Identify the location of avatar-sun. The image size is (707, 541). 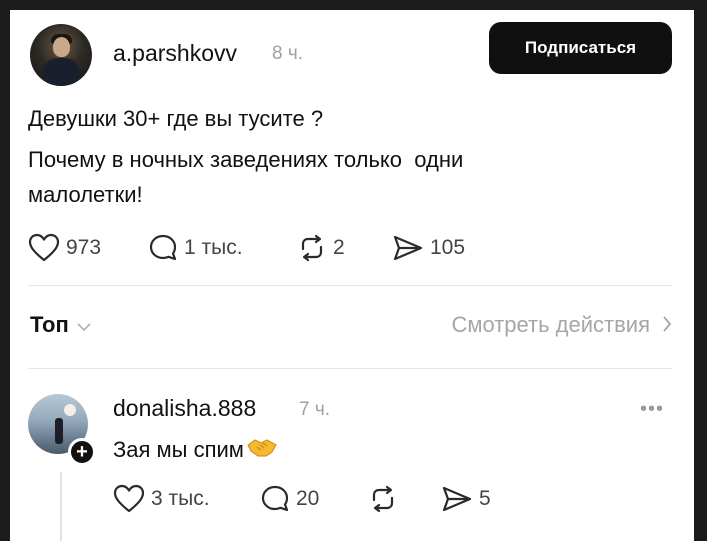
(70, 410).